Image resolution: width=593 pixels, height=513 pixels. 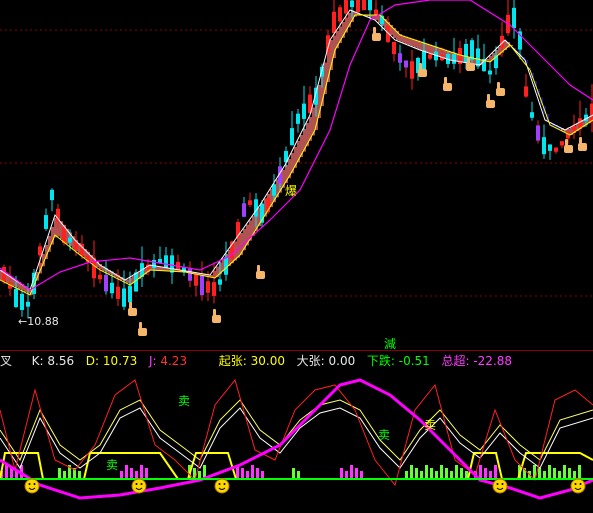 I want to click on burst-label: 爆, so click(x=291, y=191).